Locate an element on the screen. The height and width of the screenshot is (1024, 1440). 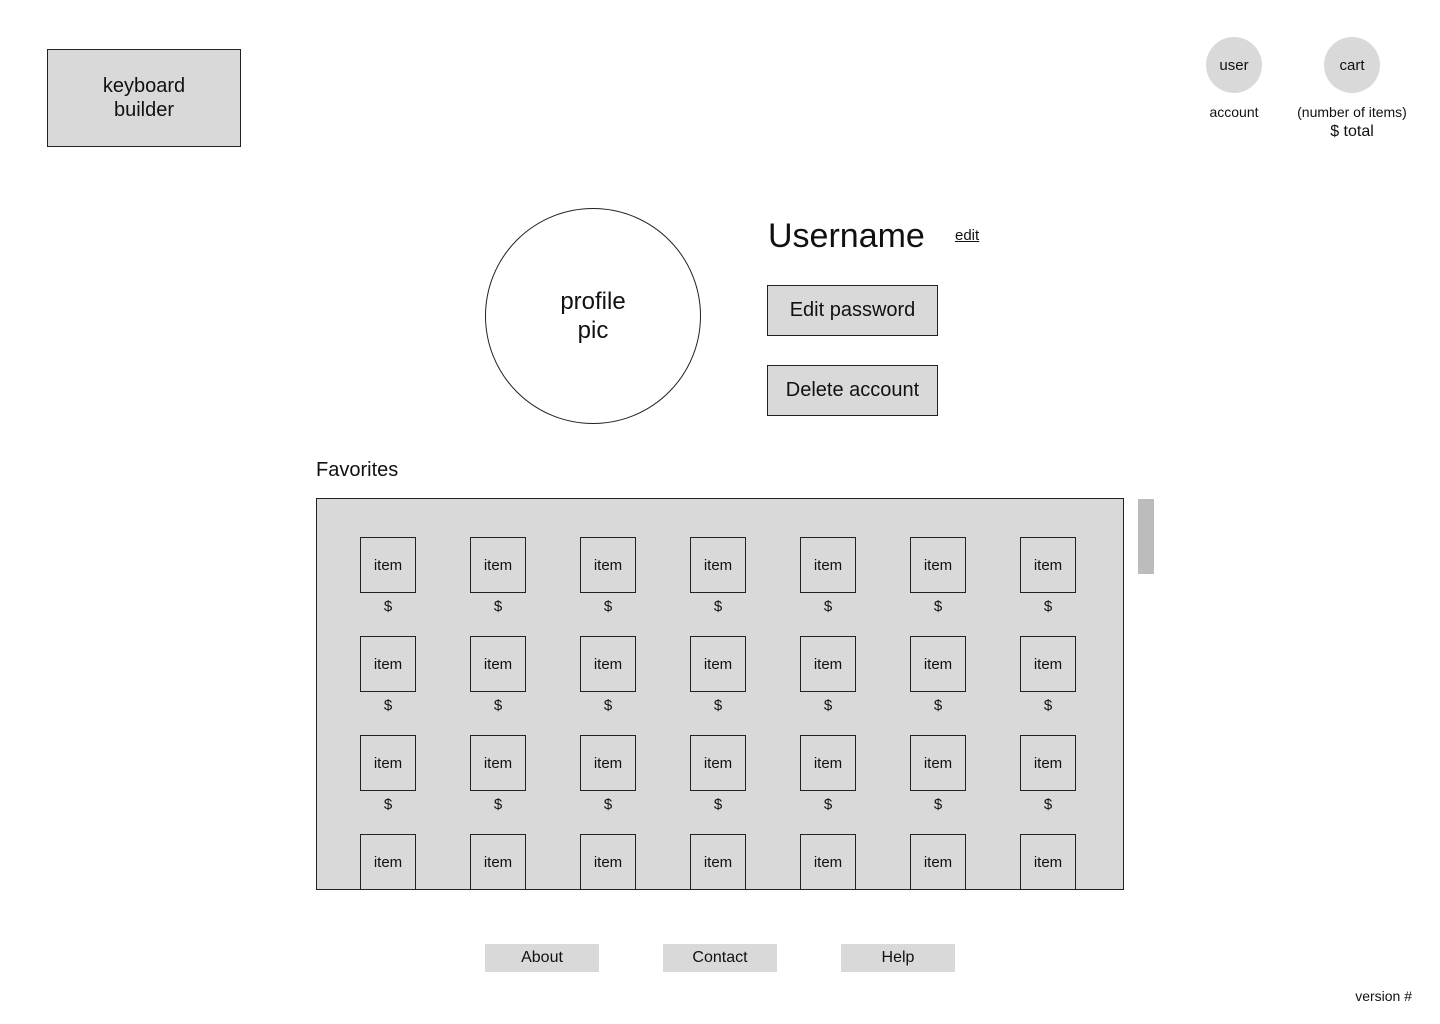
footer-about-label: About is located at coordinates (542, 957).